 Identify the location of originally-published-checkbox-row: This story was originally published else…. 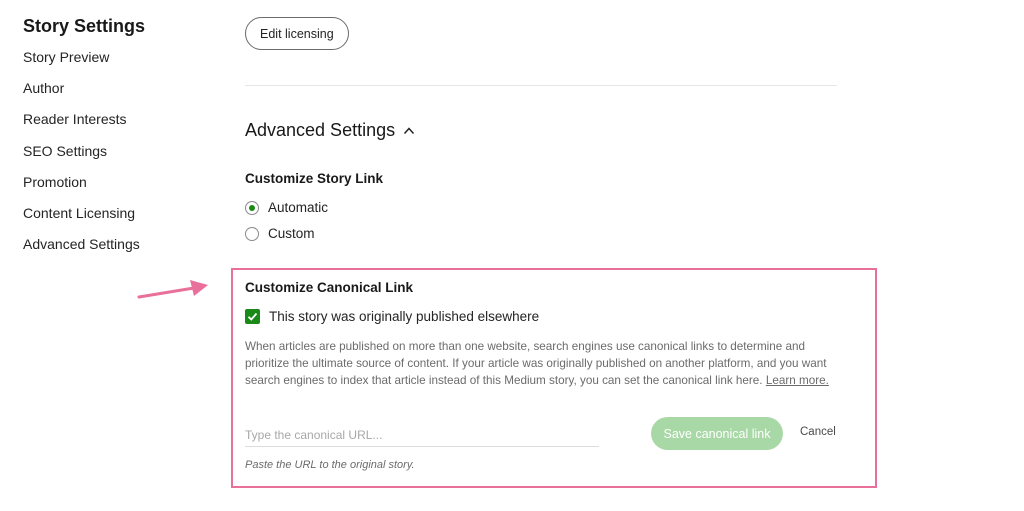
(392, 316).